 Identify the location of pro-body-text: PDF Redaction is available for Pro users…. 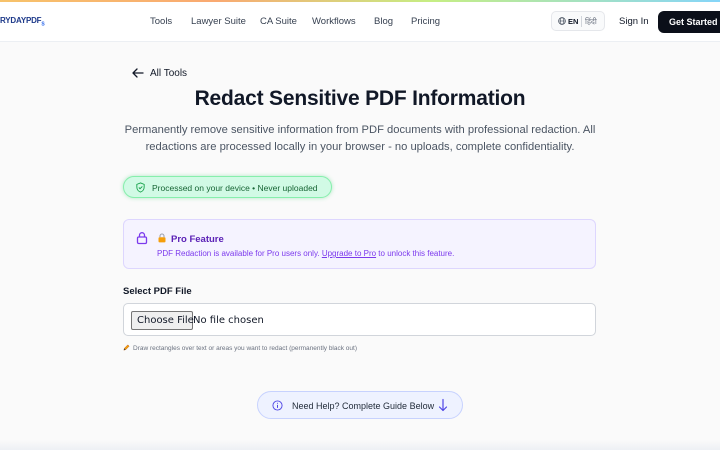
(239, 253).